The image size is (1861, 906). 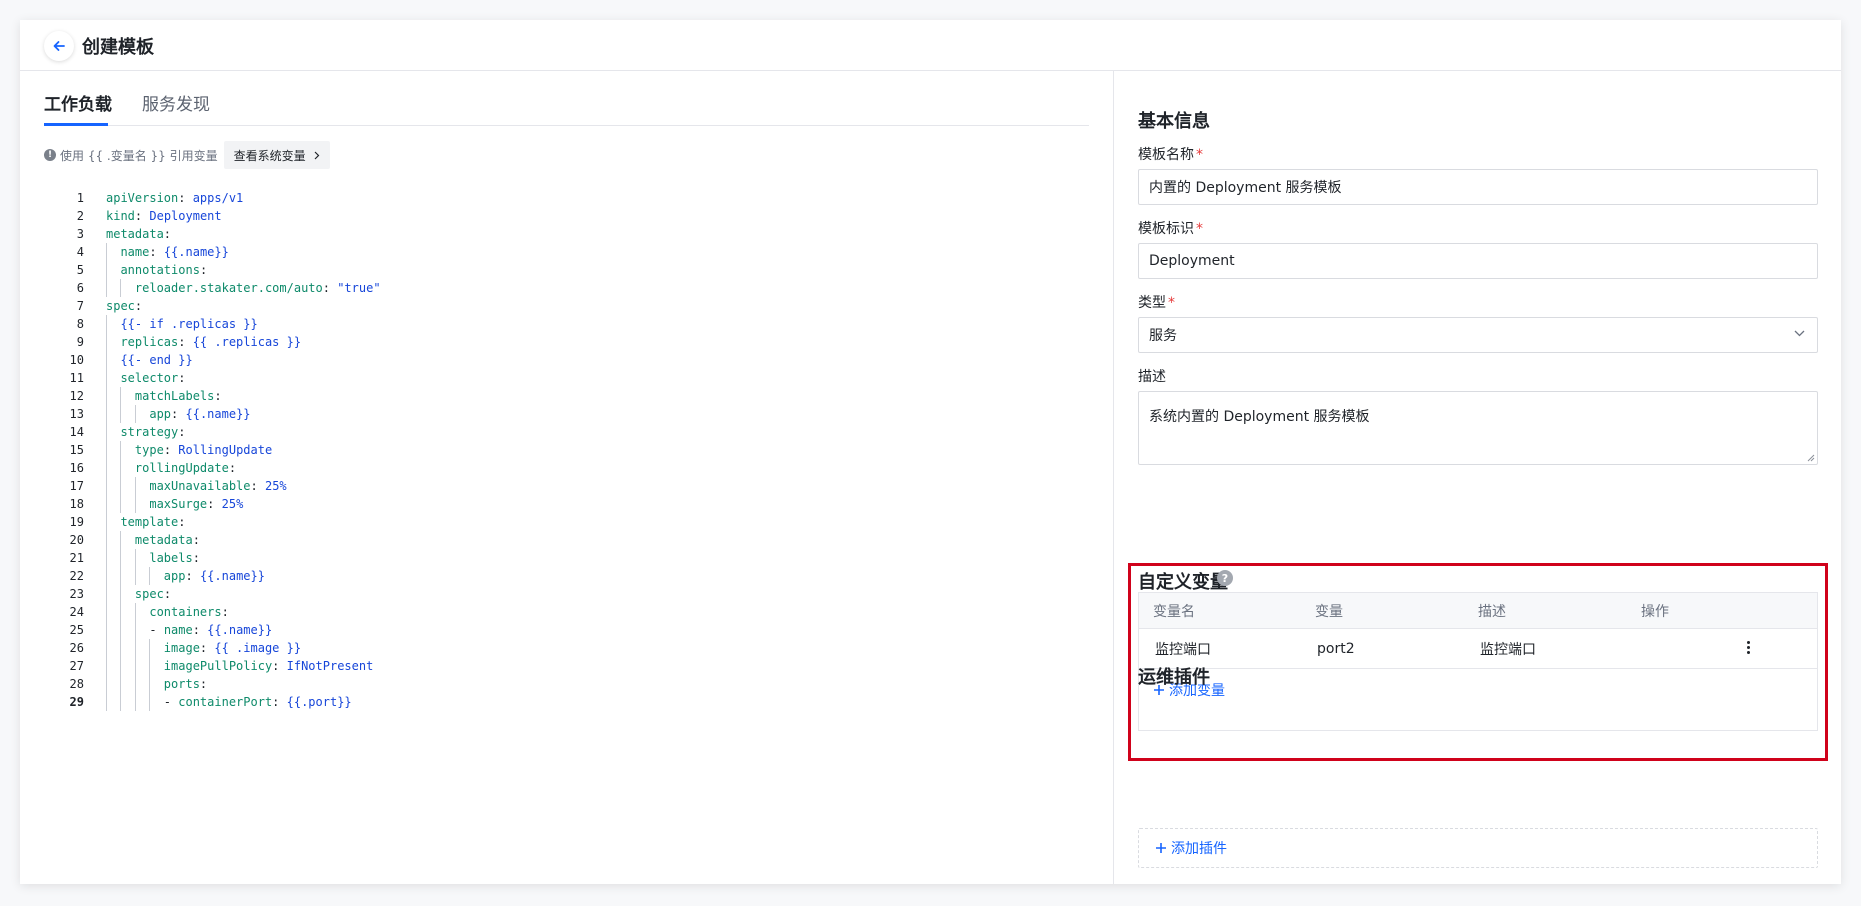 What do you see at coordinates (76, 432) in the screenshot?
I see `line-number: 14` at bounding box center [76, 432].